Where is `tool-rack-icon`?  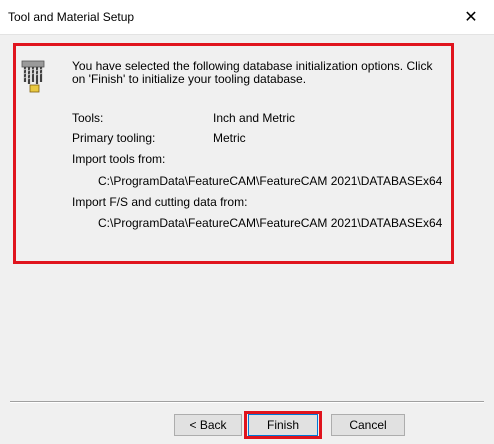
tool-rack-icon is located at coordinates (33, 76).